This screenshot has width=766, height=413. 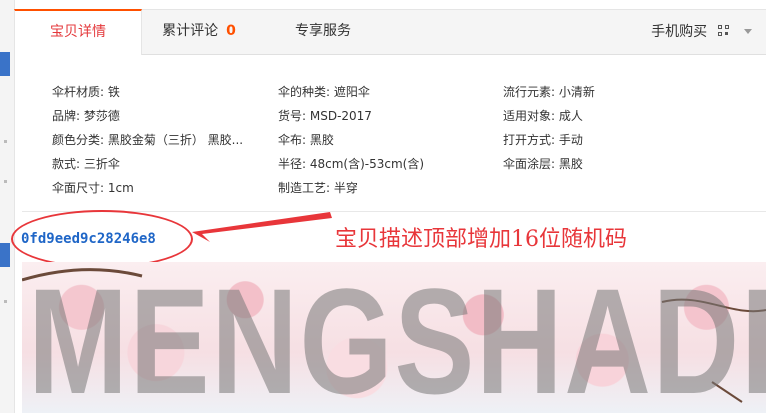 What do you see at coordinates (481, 239) in the screenshot?
I see `annotation-text: 宝贝描述顶部增加16位随机码` at bounding box center [481, 239].